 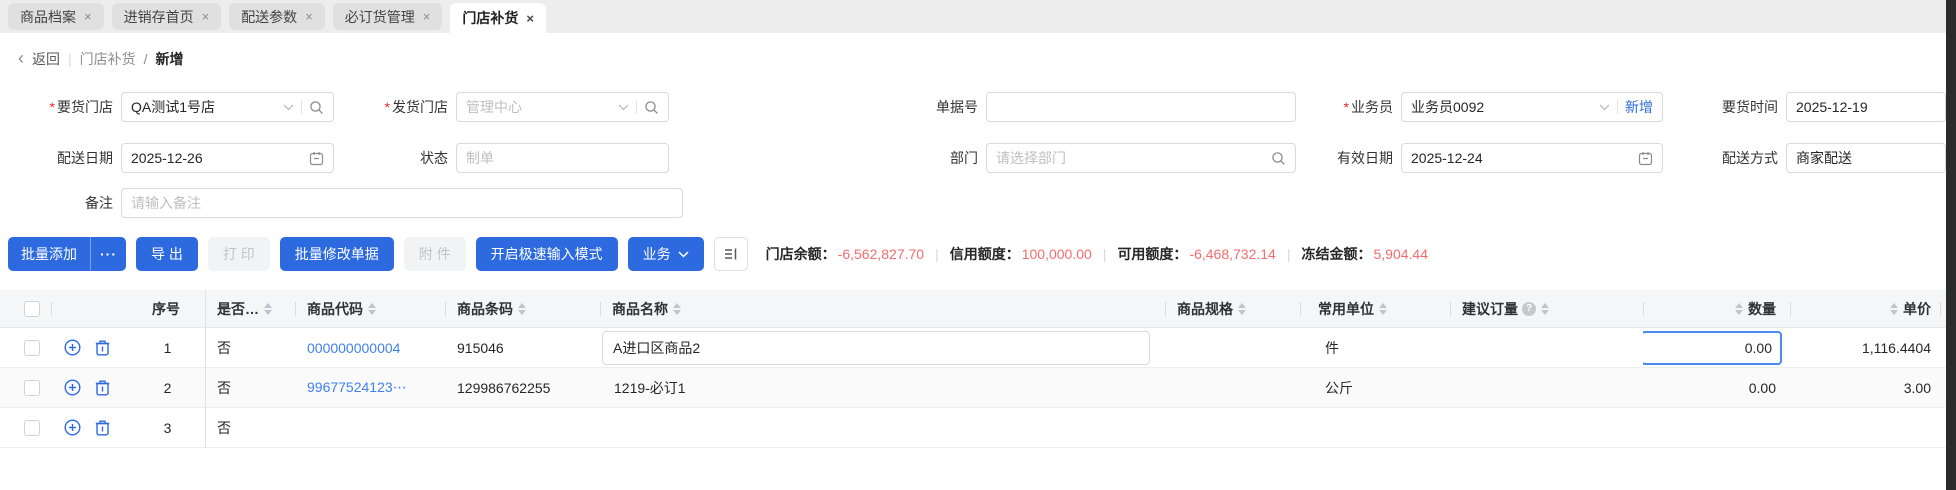 I want to click on delivery-method-value: 商家配送, so click(x=1824, y=158).